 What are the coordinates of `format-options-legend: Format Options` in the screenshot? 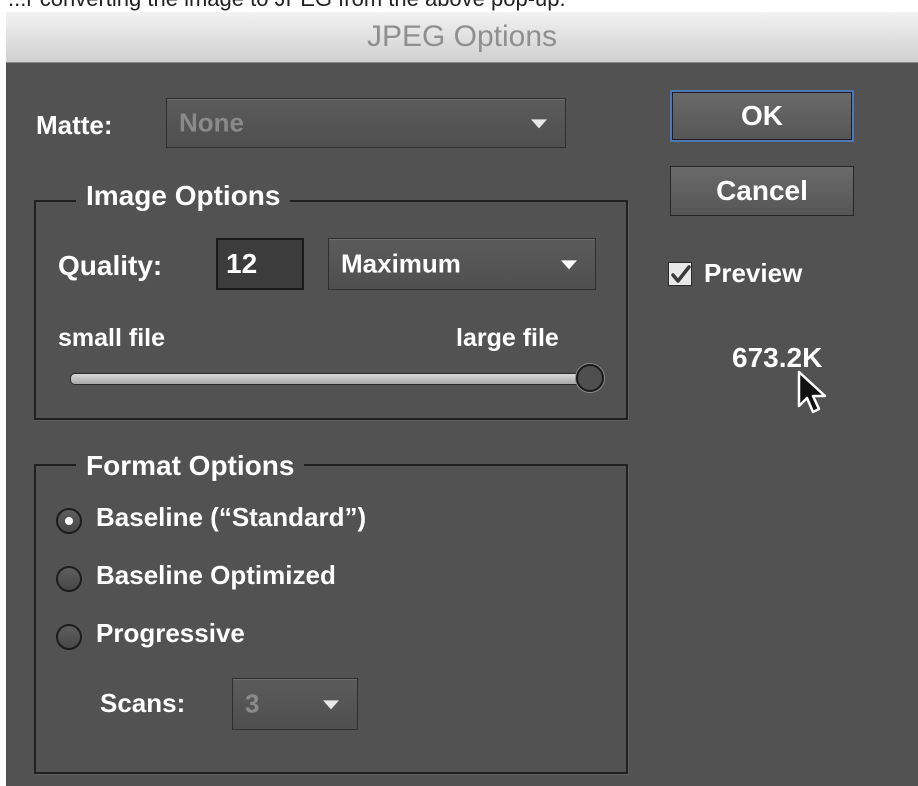 It's located at (190, 466).